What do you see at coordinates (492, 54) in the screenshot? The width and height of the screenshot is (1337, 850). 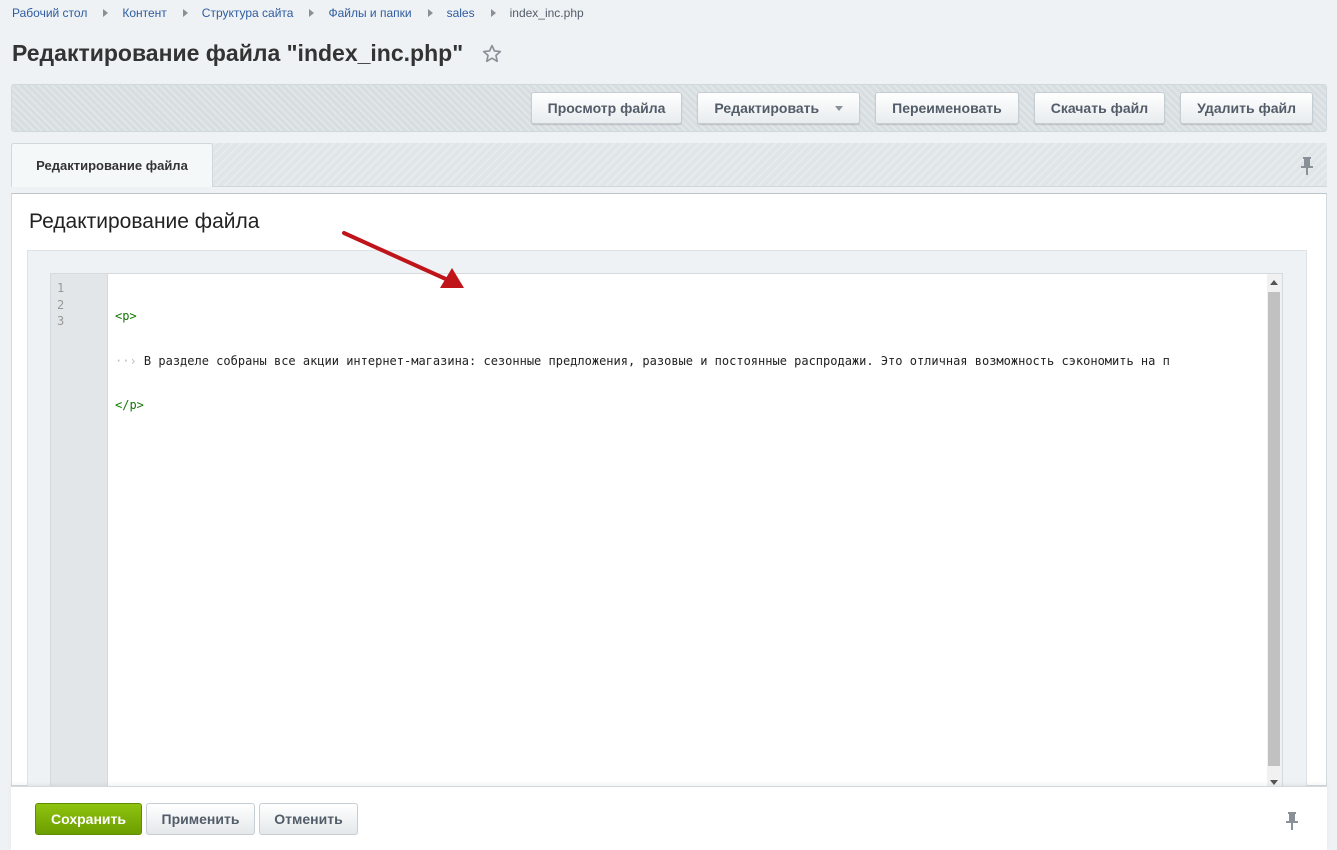 I see `star-icon` at bounding box center [492, 54].